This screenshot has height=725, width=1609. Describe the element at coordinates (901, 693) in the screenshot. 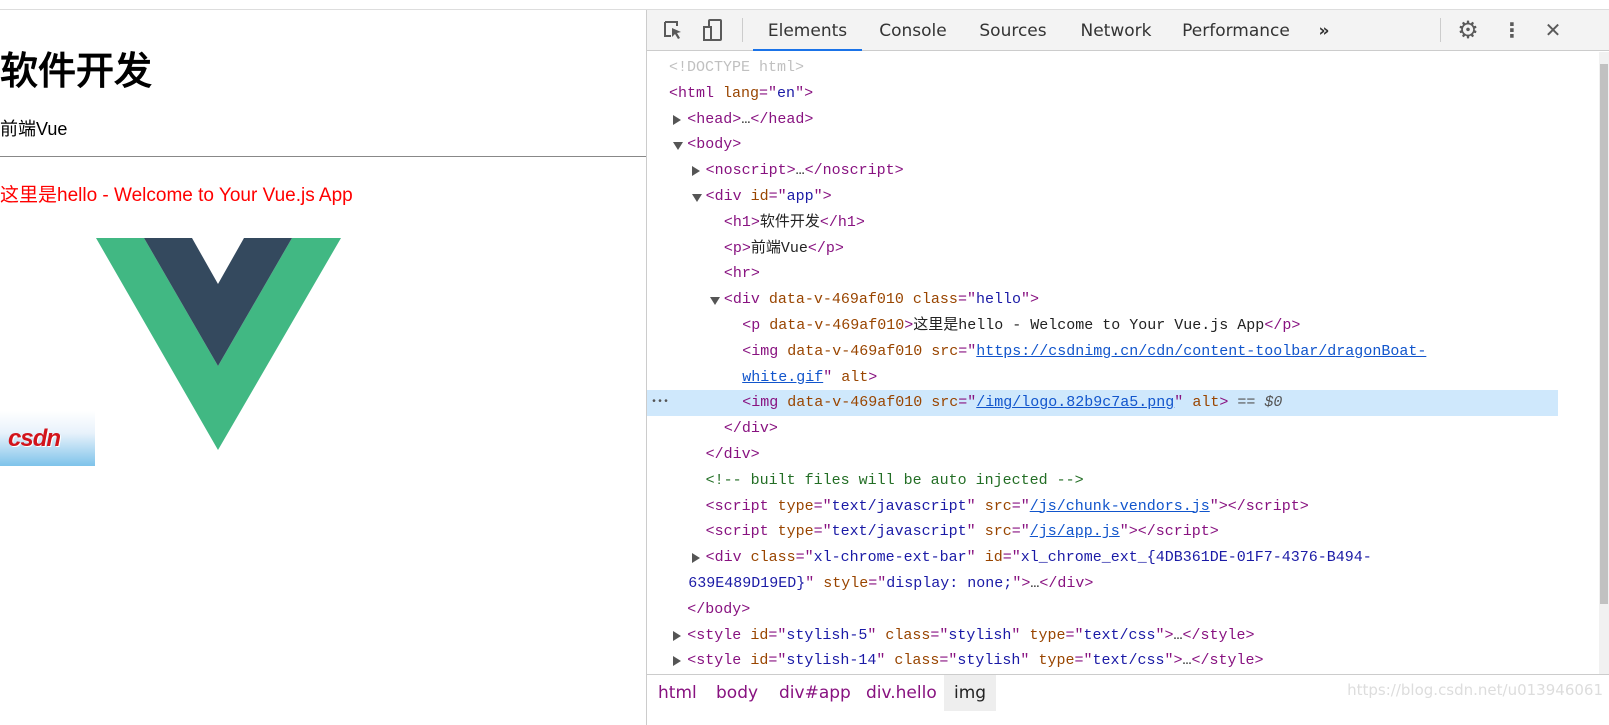

I see `breadcrumb-div-hello: div.hello` at that location.